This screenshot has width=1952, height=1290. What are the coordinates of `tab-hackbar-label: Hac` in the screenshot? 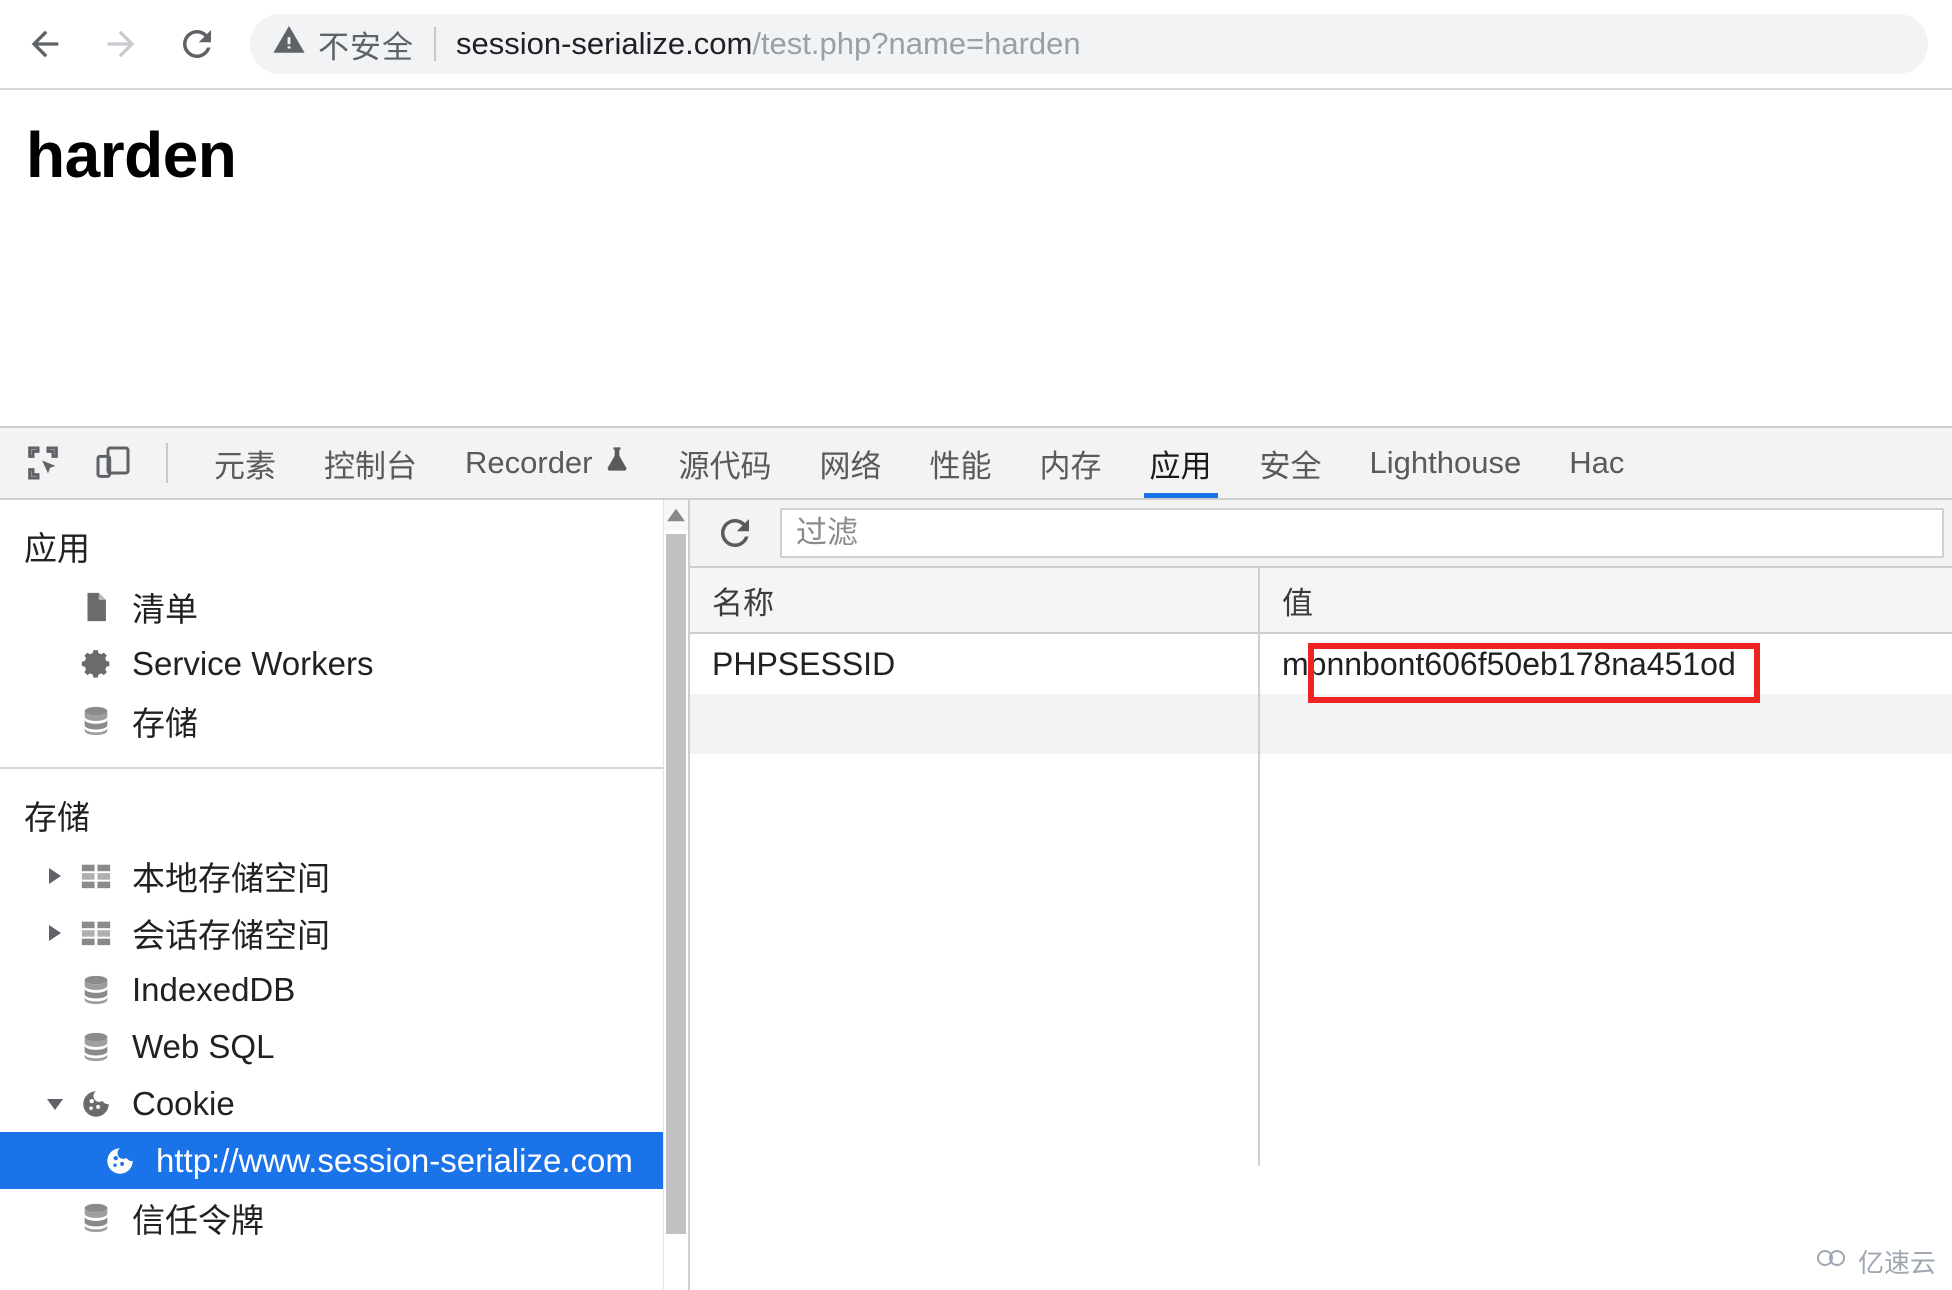 It's located at (1597, 462).